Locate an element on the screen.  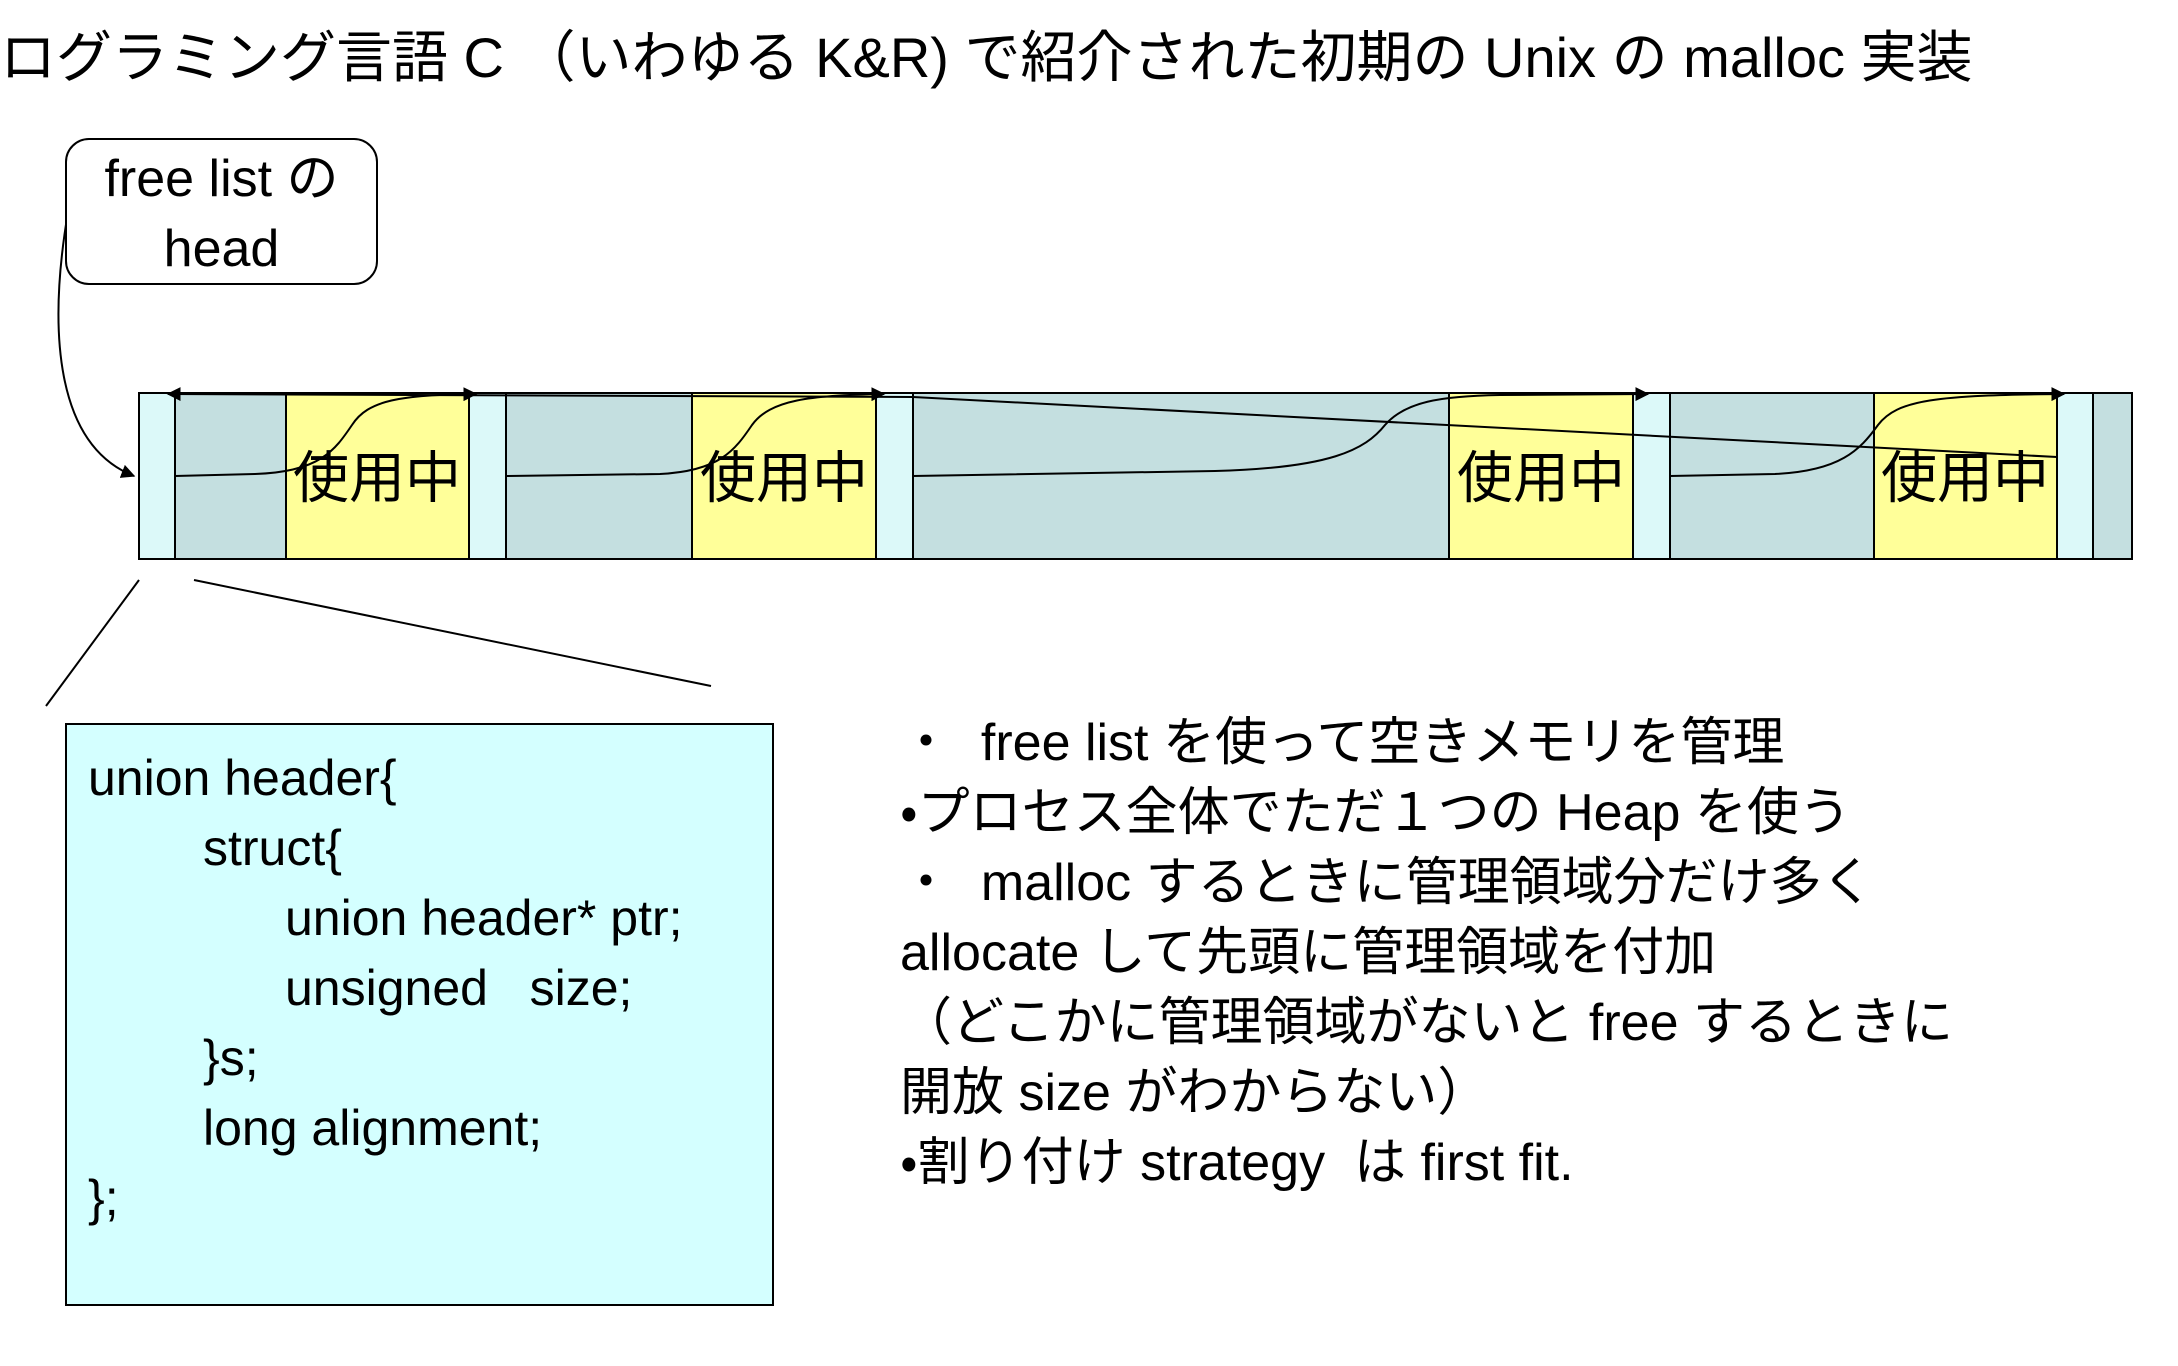
zoom-lines is located at coordinates (378, 643).